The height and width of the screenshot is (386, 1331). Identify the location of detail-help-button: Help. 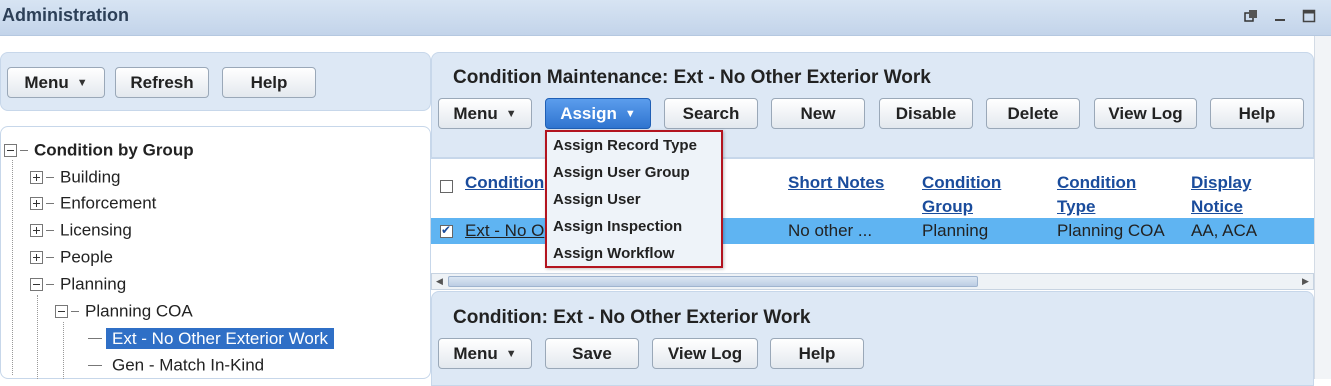
(817, 353).